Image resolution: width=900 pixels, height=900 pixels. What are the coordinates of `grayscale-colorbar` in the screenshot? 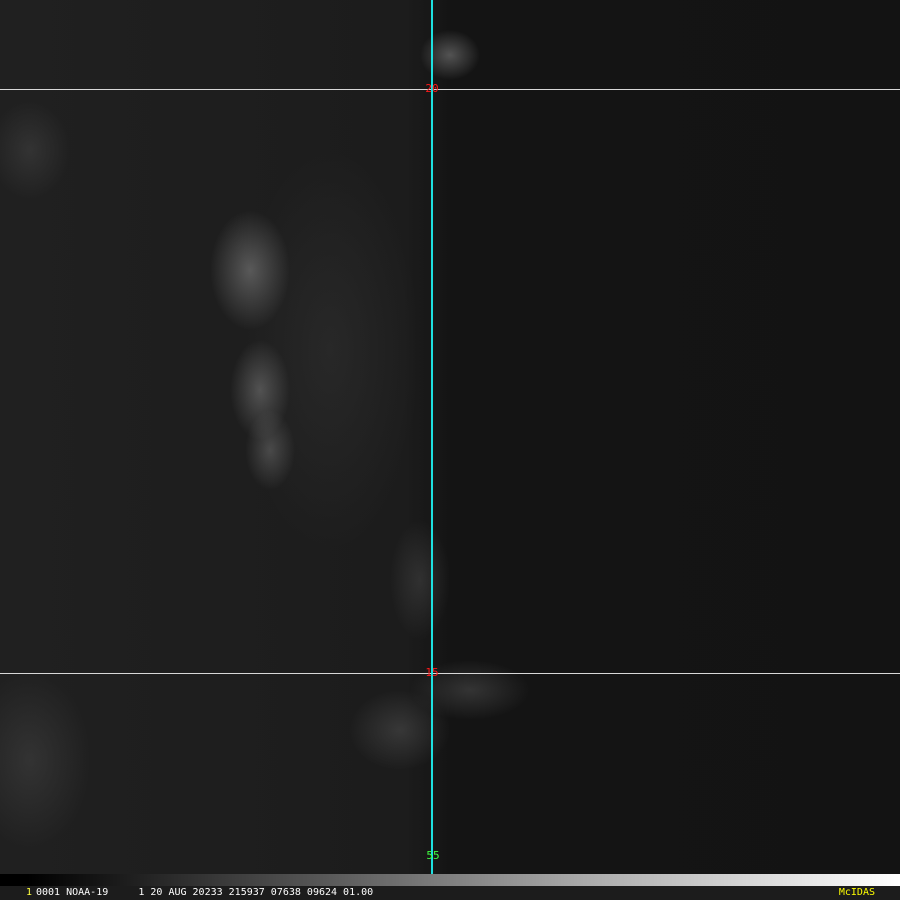 It's located at (450, 880).